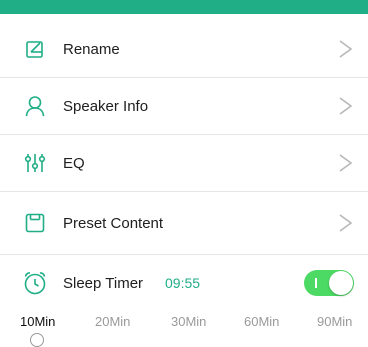 The width and height of the screenshot is (368, 347). Describe the element at coordinates (106, 106) in the screenshot. I see `speaker-info-label: Speaker Info` at that location.